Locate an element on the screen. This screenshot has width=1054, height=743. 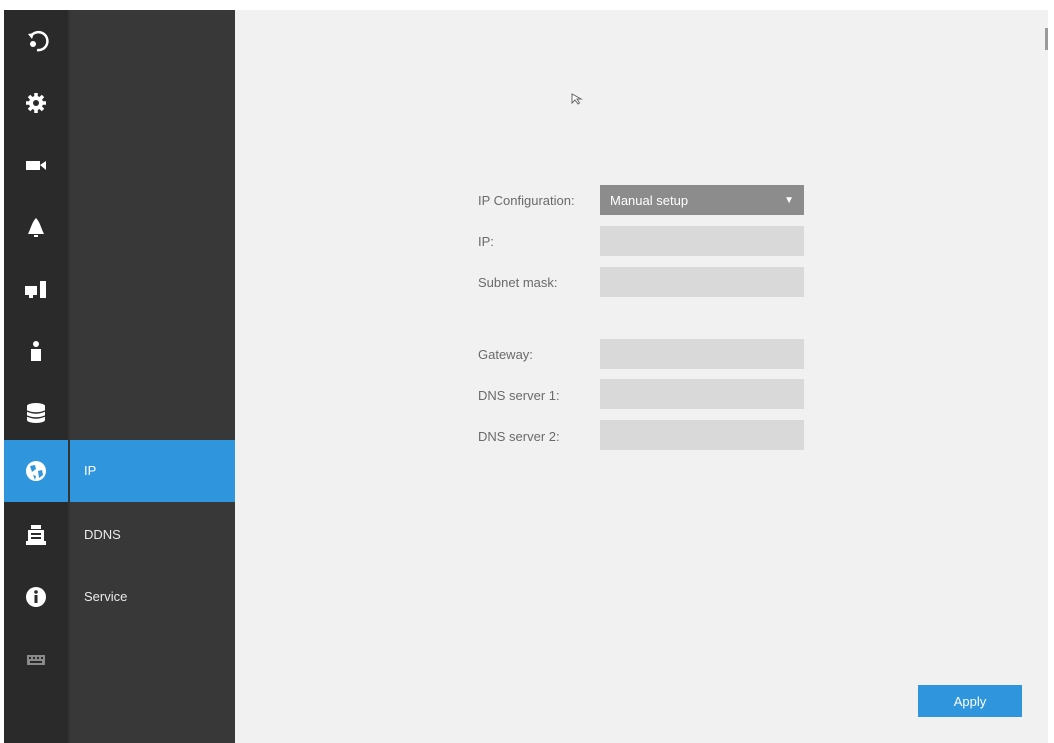
storage-button is located at coordinates (36, 413).